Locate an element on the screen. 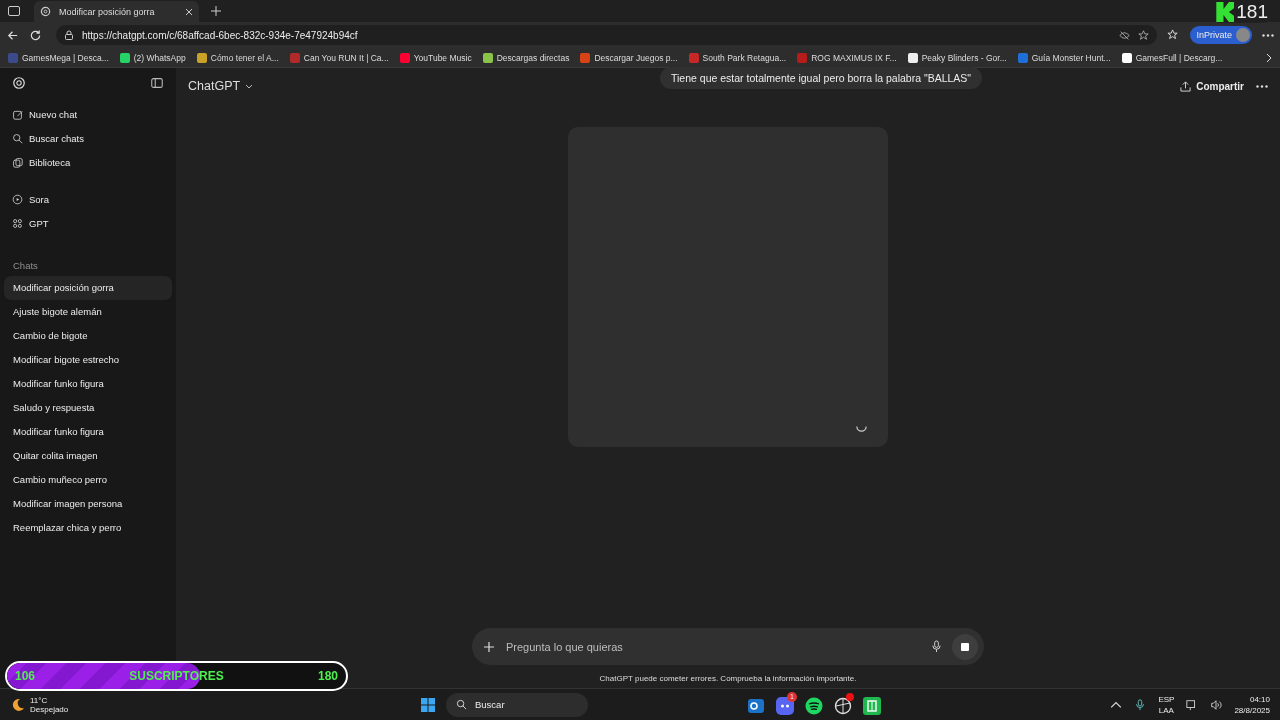 Image resolution: width=1280 pixels, height=720 pixels. caret-icon is located at coordinates (249, 86).